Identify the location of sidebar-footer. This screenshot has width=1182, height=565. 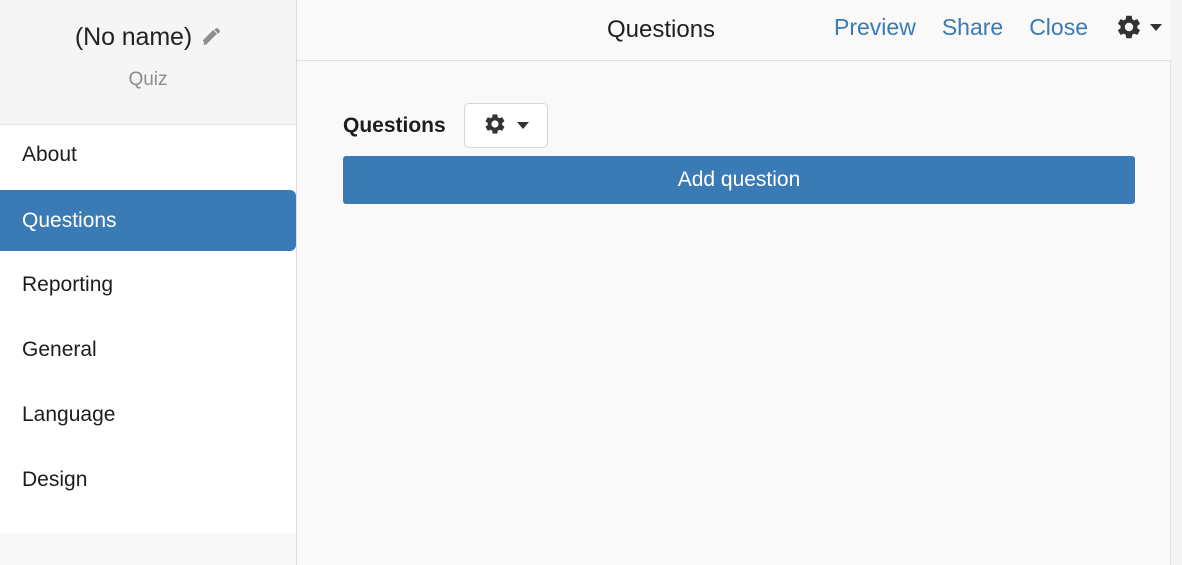
(148, 549).